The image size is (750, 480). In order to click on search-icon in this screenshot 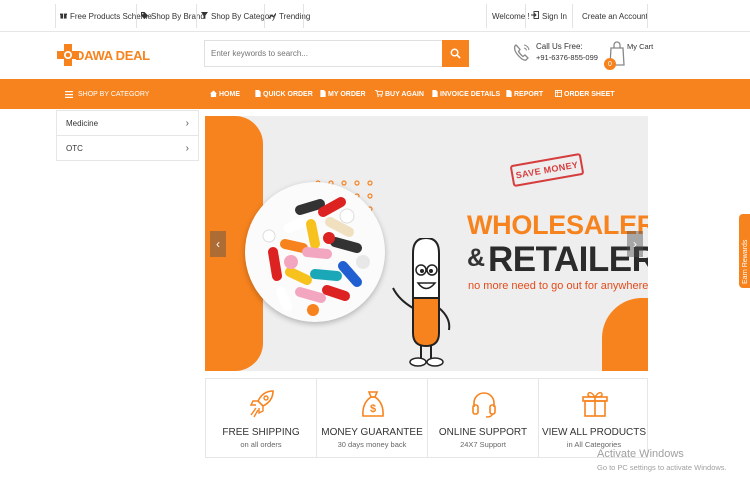, I will do `click(455, 53)`.